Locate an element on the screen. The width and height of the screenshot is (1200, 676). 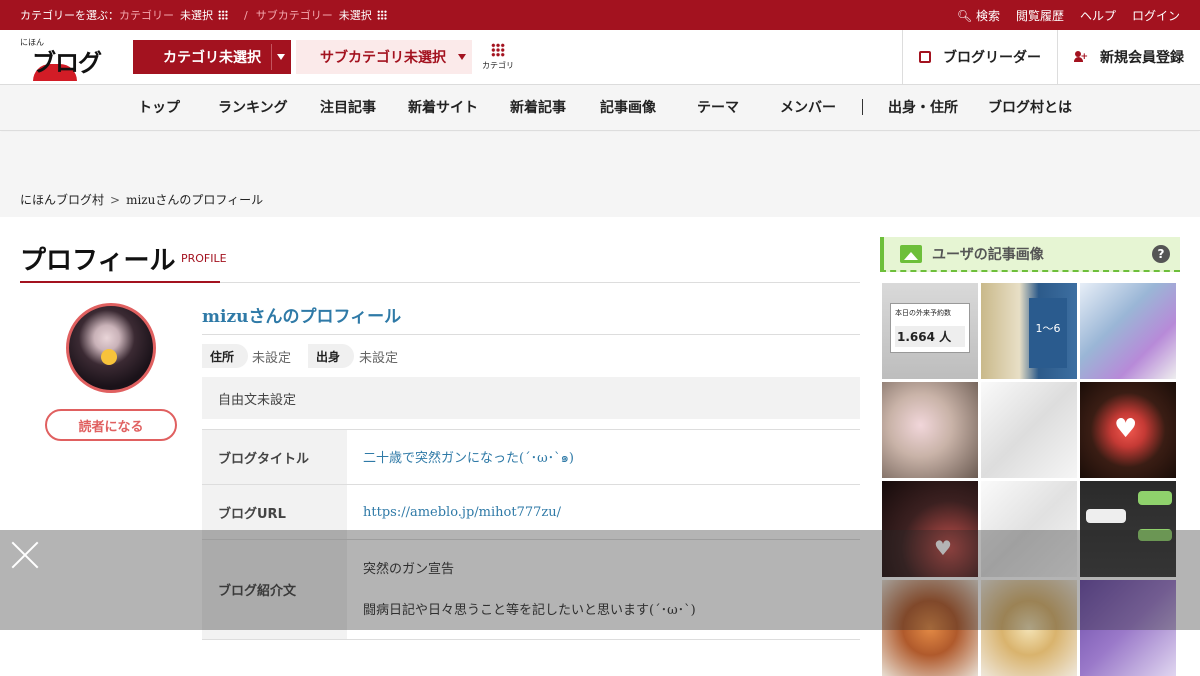
image-icon is located at coordinates (911, 253).